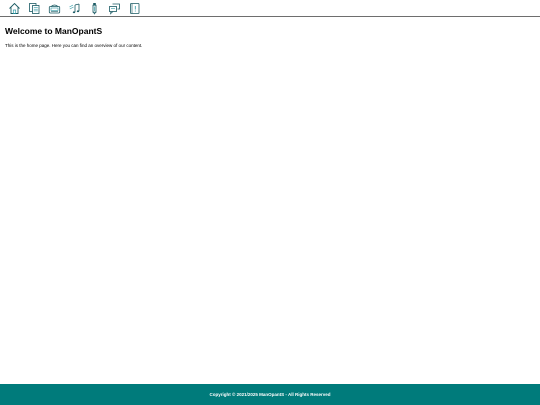 The width and height of the screenshot is (540, 405). I want to click on cassette-player-button, so click(54, 8).